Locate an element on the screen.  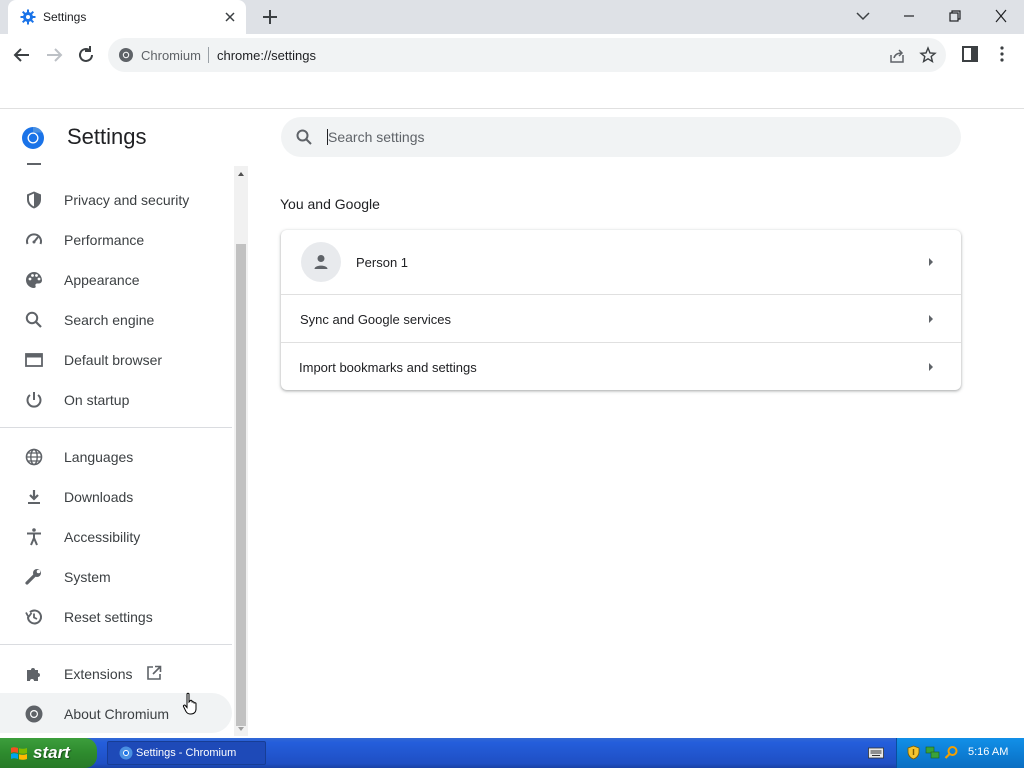
sidebar-item-label: Appearance is located at coordinates (102, 280).